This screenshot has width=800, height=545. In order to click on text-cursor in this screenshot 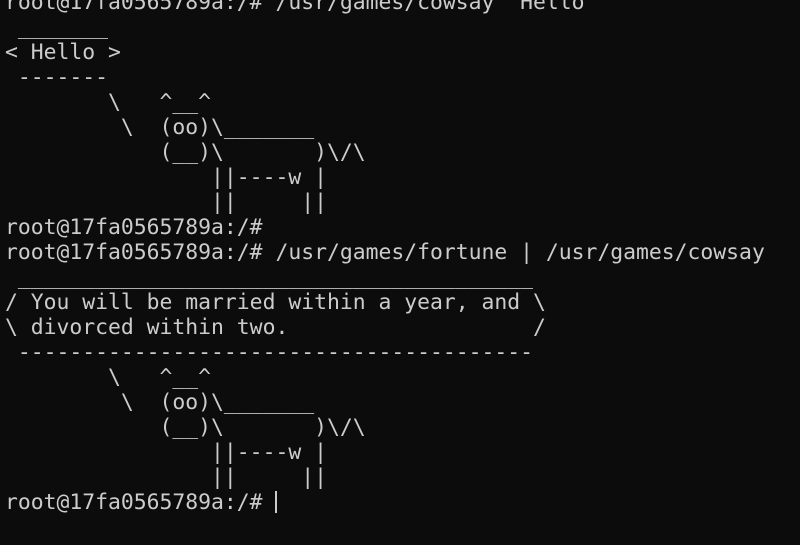, I will do `click(276, 502)`.